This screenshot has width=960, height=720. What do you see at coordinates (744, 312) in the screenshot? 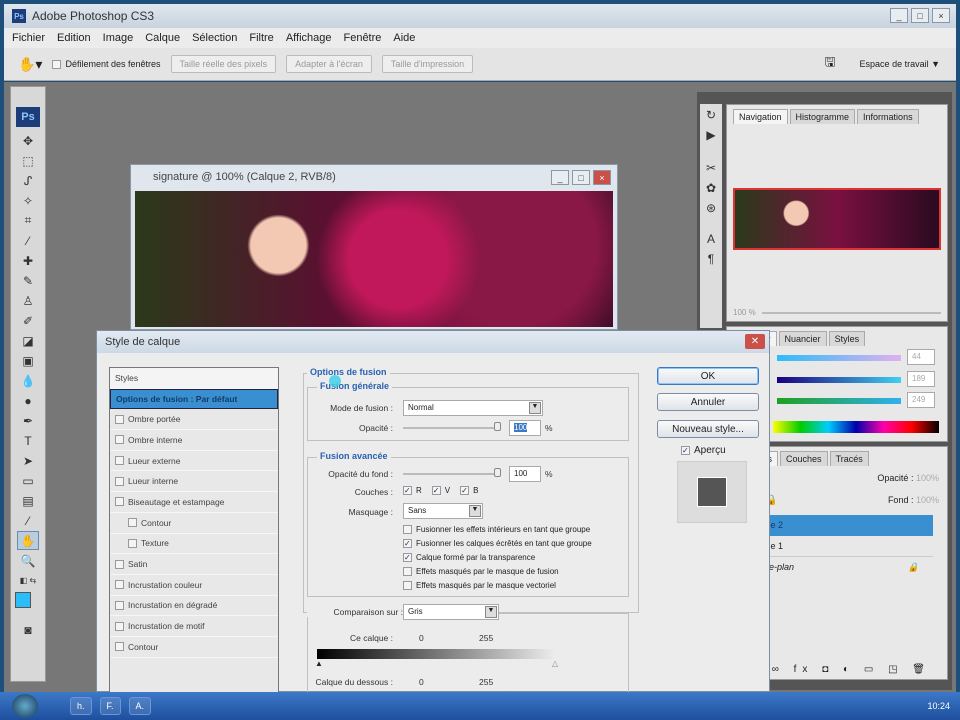
I see `nav-zoom-value: 100 %` at bounding box center [744, 312].